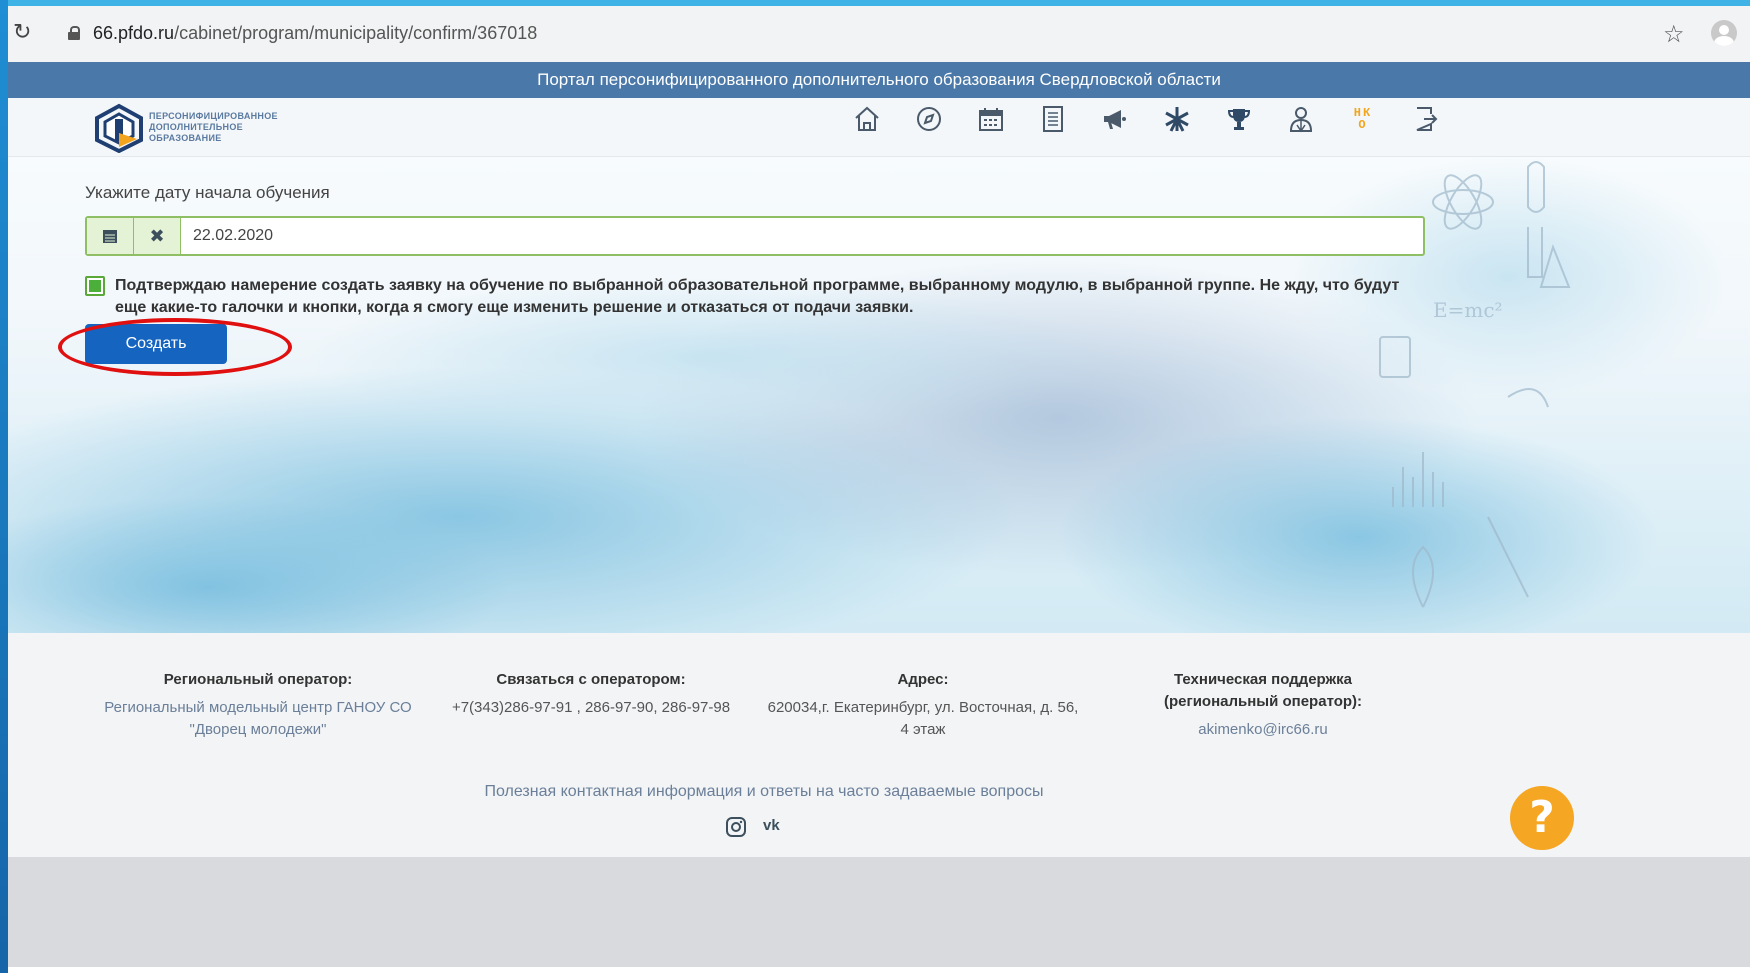 The width and height of the screenshot is (1750, 973). What do you see at coordinates (1177, 119) in the screenshot?
I see `star-burst-icon` at bounding box center [1177, 119].